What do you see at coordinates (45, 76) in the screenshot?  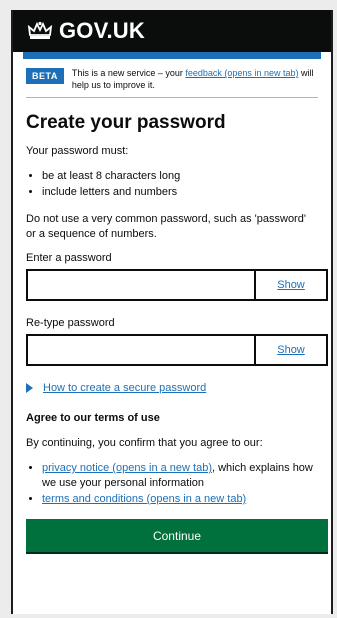 I see `beta-tag: BETA` at bounding box center [45, 76].